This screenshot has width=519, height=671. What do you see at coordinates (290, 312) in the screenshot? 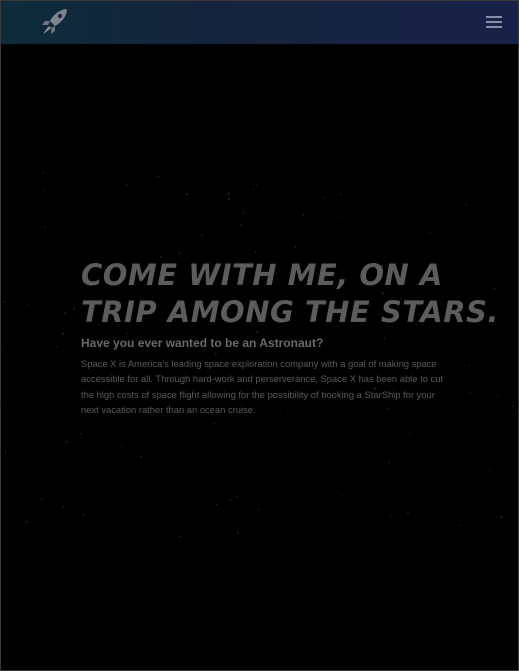
I see `hero-title-line-2: TRIP AMONG THE STARS.` at bounding box center [290, 312].